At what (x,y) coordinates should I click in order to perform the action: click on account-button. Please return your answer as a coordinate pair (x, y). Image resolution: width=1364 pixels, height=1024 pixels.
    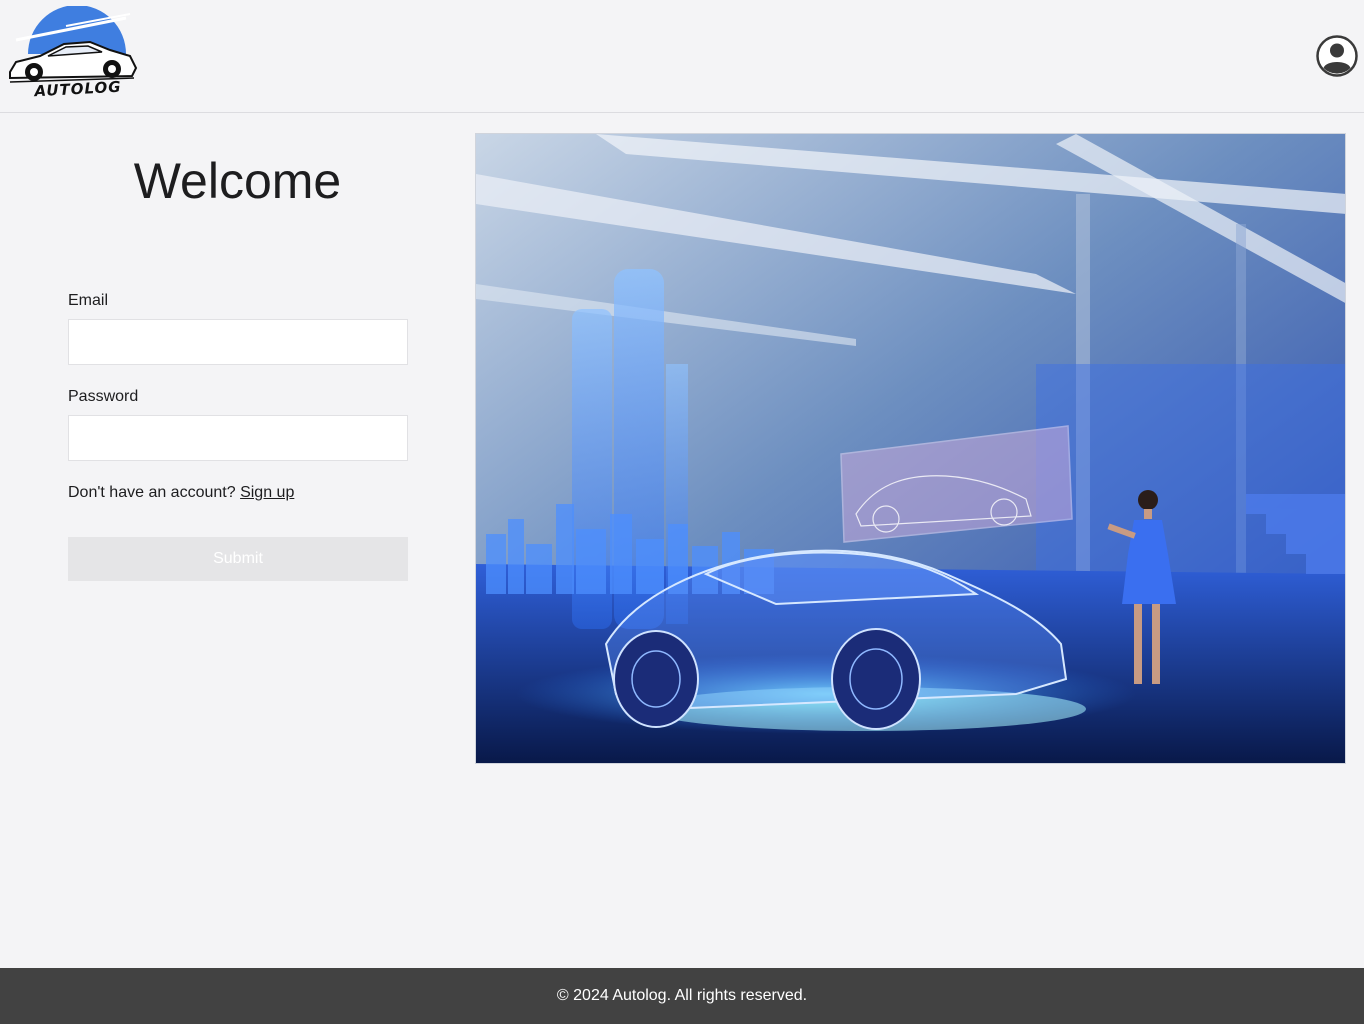
    Looking at the image, I should click on (1337, 56).